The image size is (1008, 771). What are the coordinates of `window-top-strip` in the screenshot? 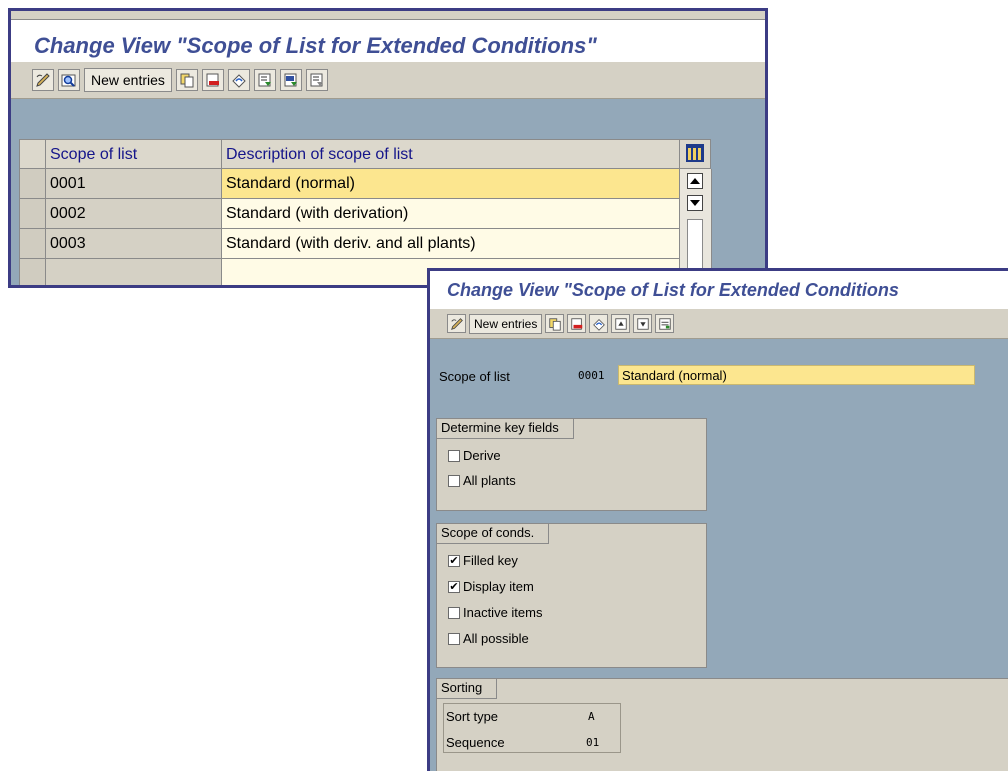 It's located at (388, 15).